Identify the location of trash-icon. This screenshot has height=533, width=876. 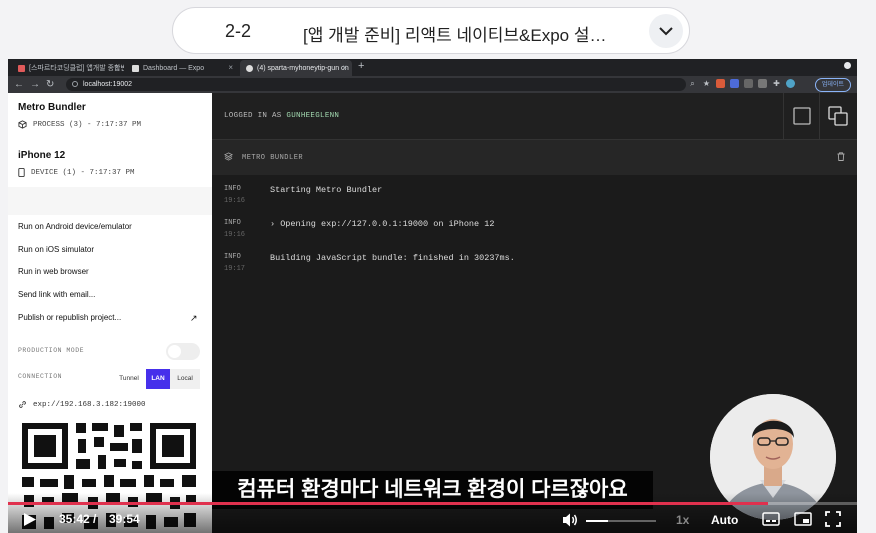
(841, 156).